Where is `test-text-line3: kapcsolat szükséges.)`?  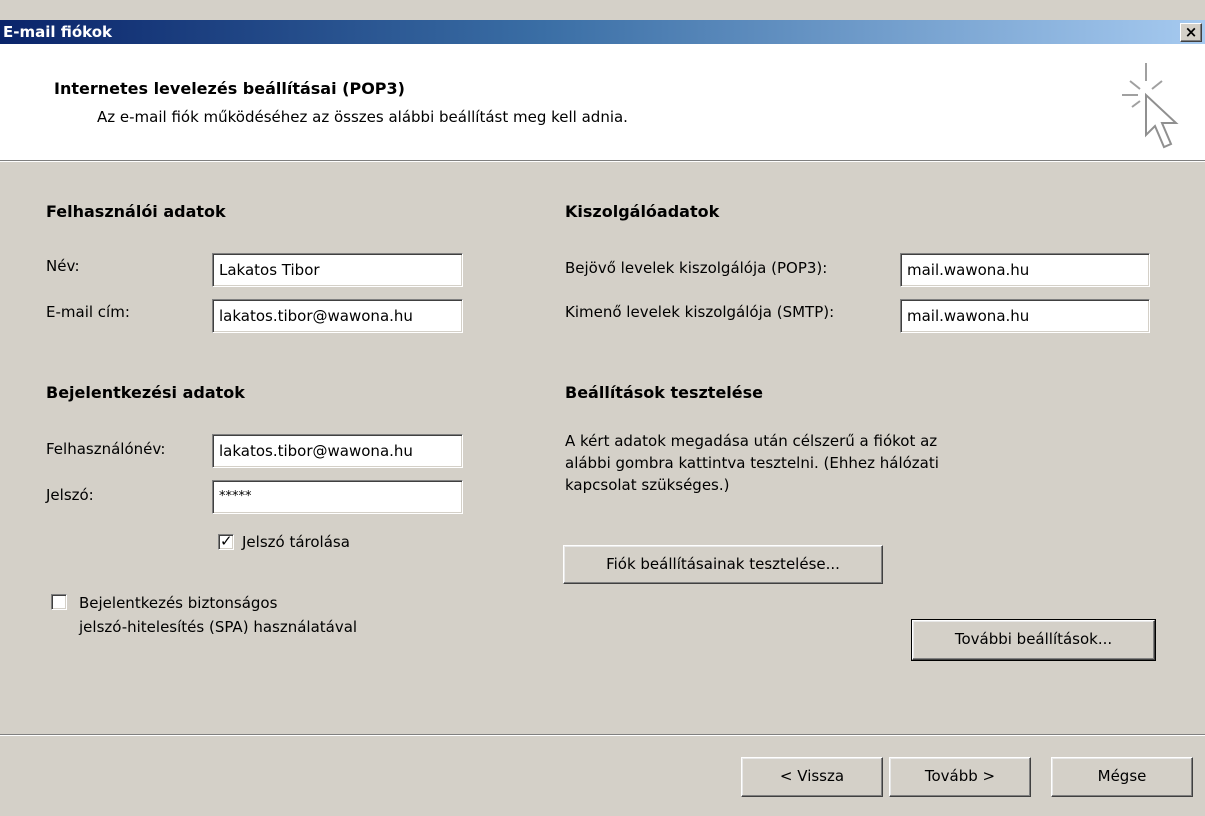 test-text-line3: kapcsolat szükséges.) is located at coordinates (647, 485).